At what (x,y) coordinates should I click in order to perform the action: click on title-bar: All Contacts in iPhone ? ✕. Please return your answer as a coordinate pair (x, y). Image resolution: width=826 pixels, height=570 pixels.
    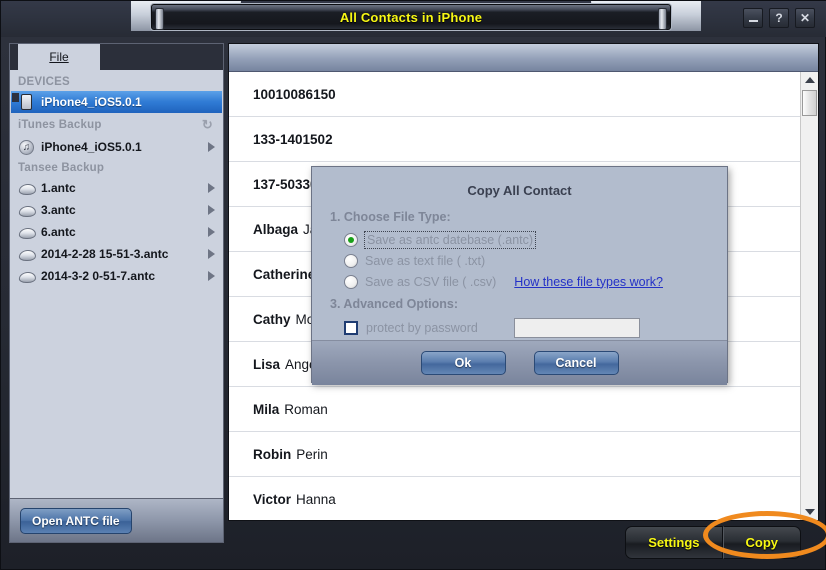
    Looking at the image, I should click on (413, 19).